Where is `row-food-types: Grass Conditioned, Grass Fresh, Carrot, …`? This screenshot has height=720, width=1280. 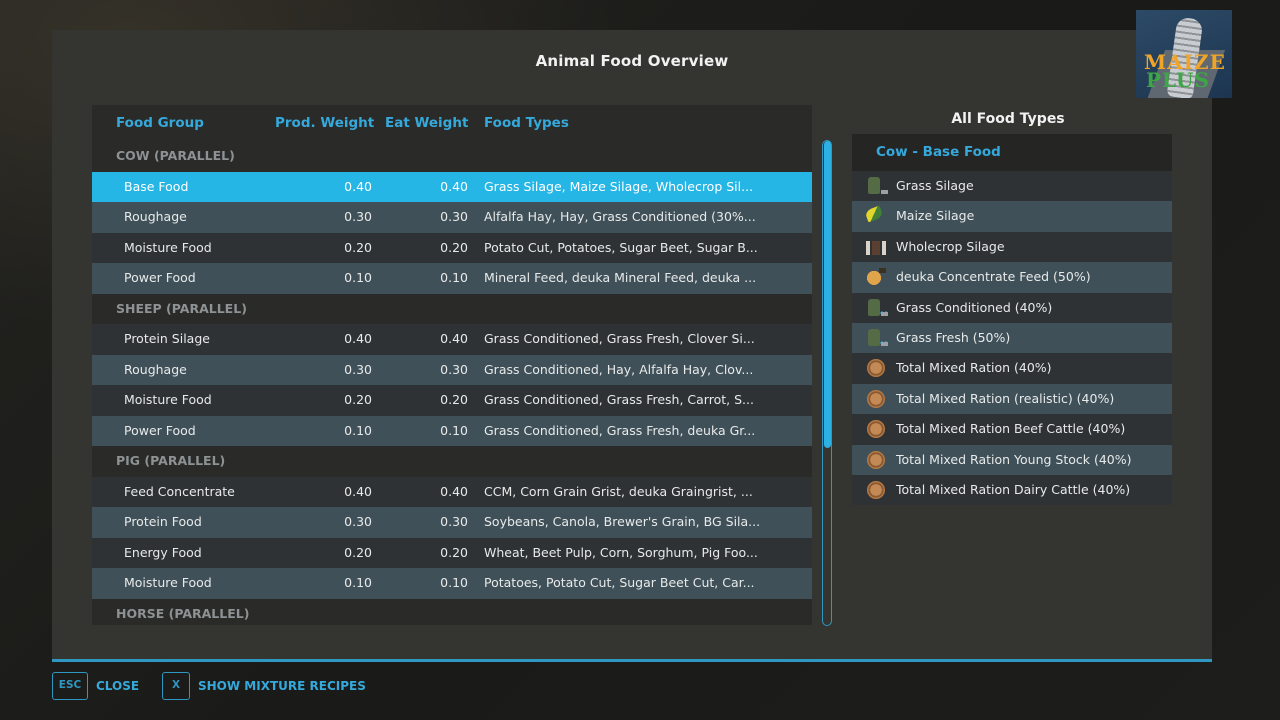 row-food-types: Grass Conditioned, Grass Fresh, Carrot, … is located at coordinates (619, 399).